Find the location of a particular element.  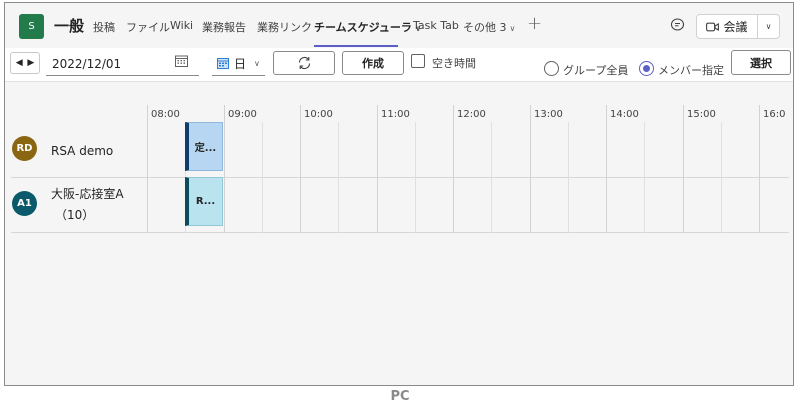

team-avatar: S is located at coordinates (31, 26).